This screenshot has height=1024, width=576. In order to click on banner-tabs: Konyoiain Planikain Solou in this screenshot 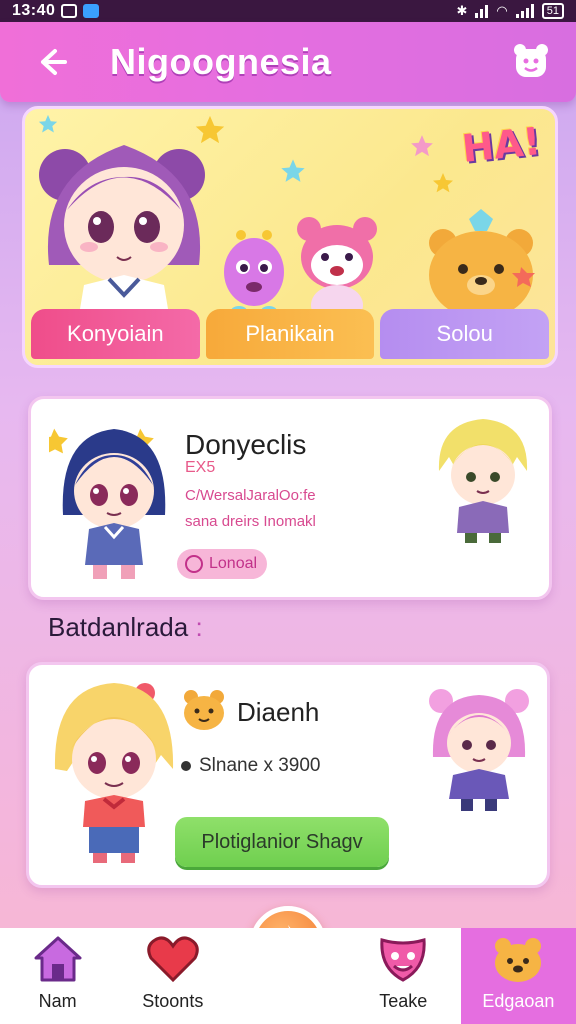, I will do `click(290, 334)`.